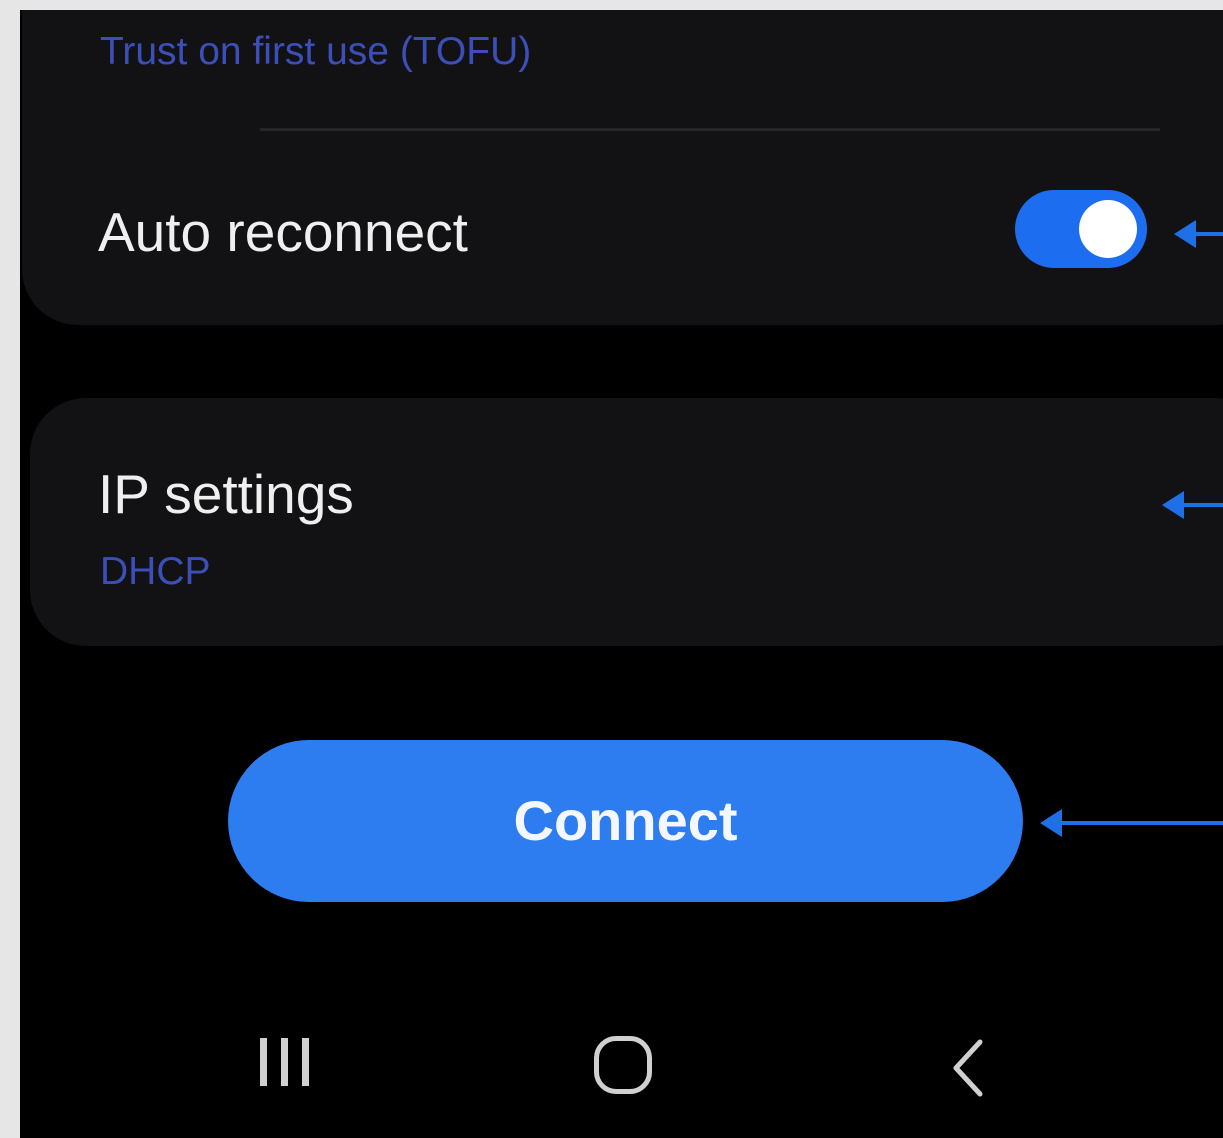  Describe the element at coordinates (316, 51) in the screenshot. I see `ca-certificate-value: Trust on first use (TOFU)` at that location.